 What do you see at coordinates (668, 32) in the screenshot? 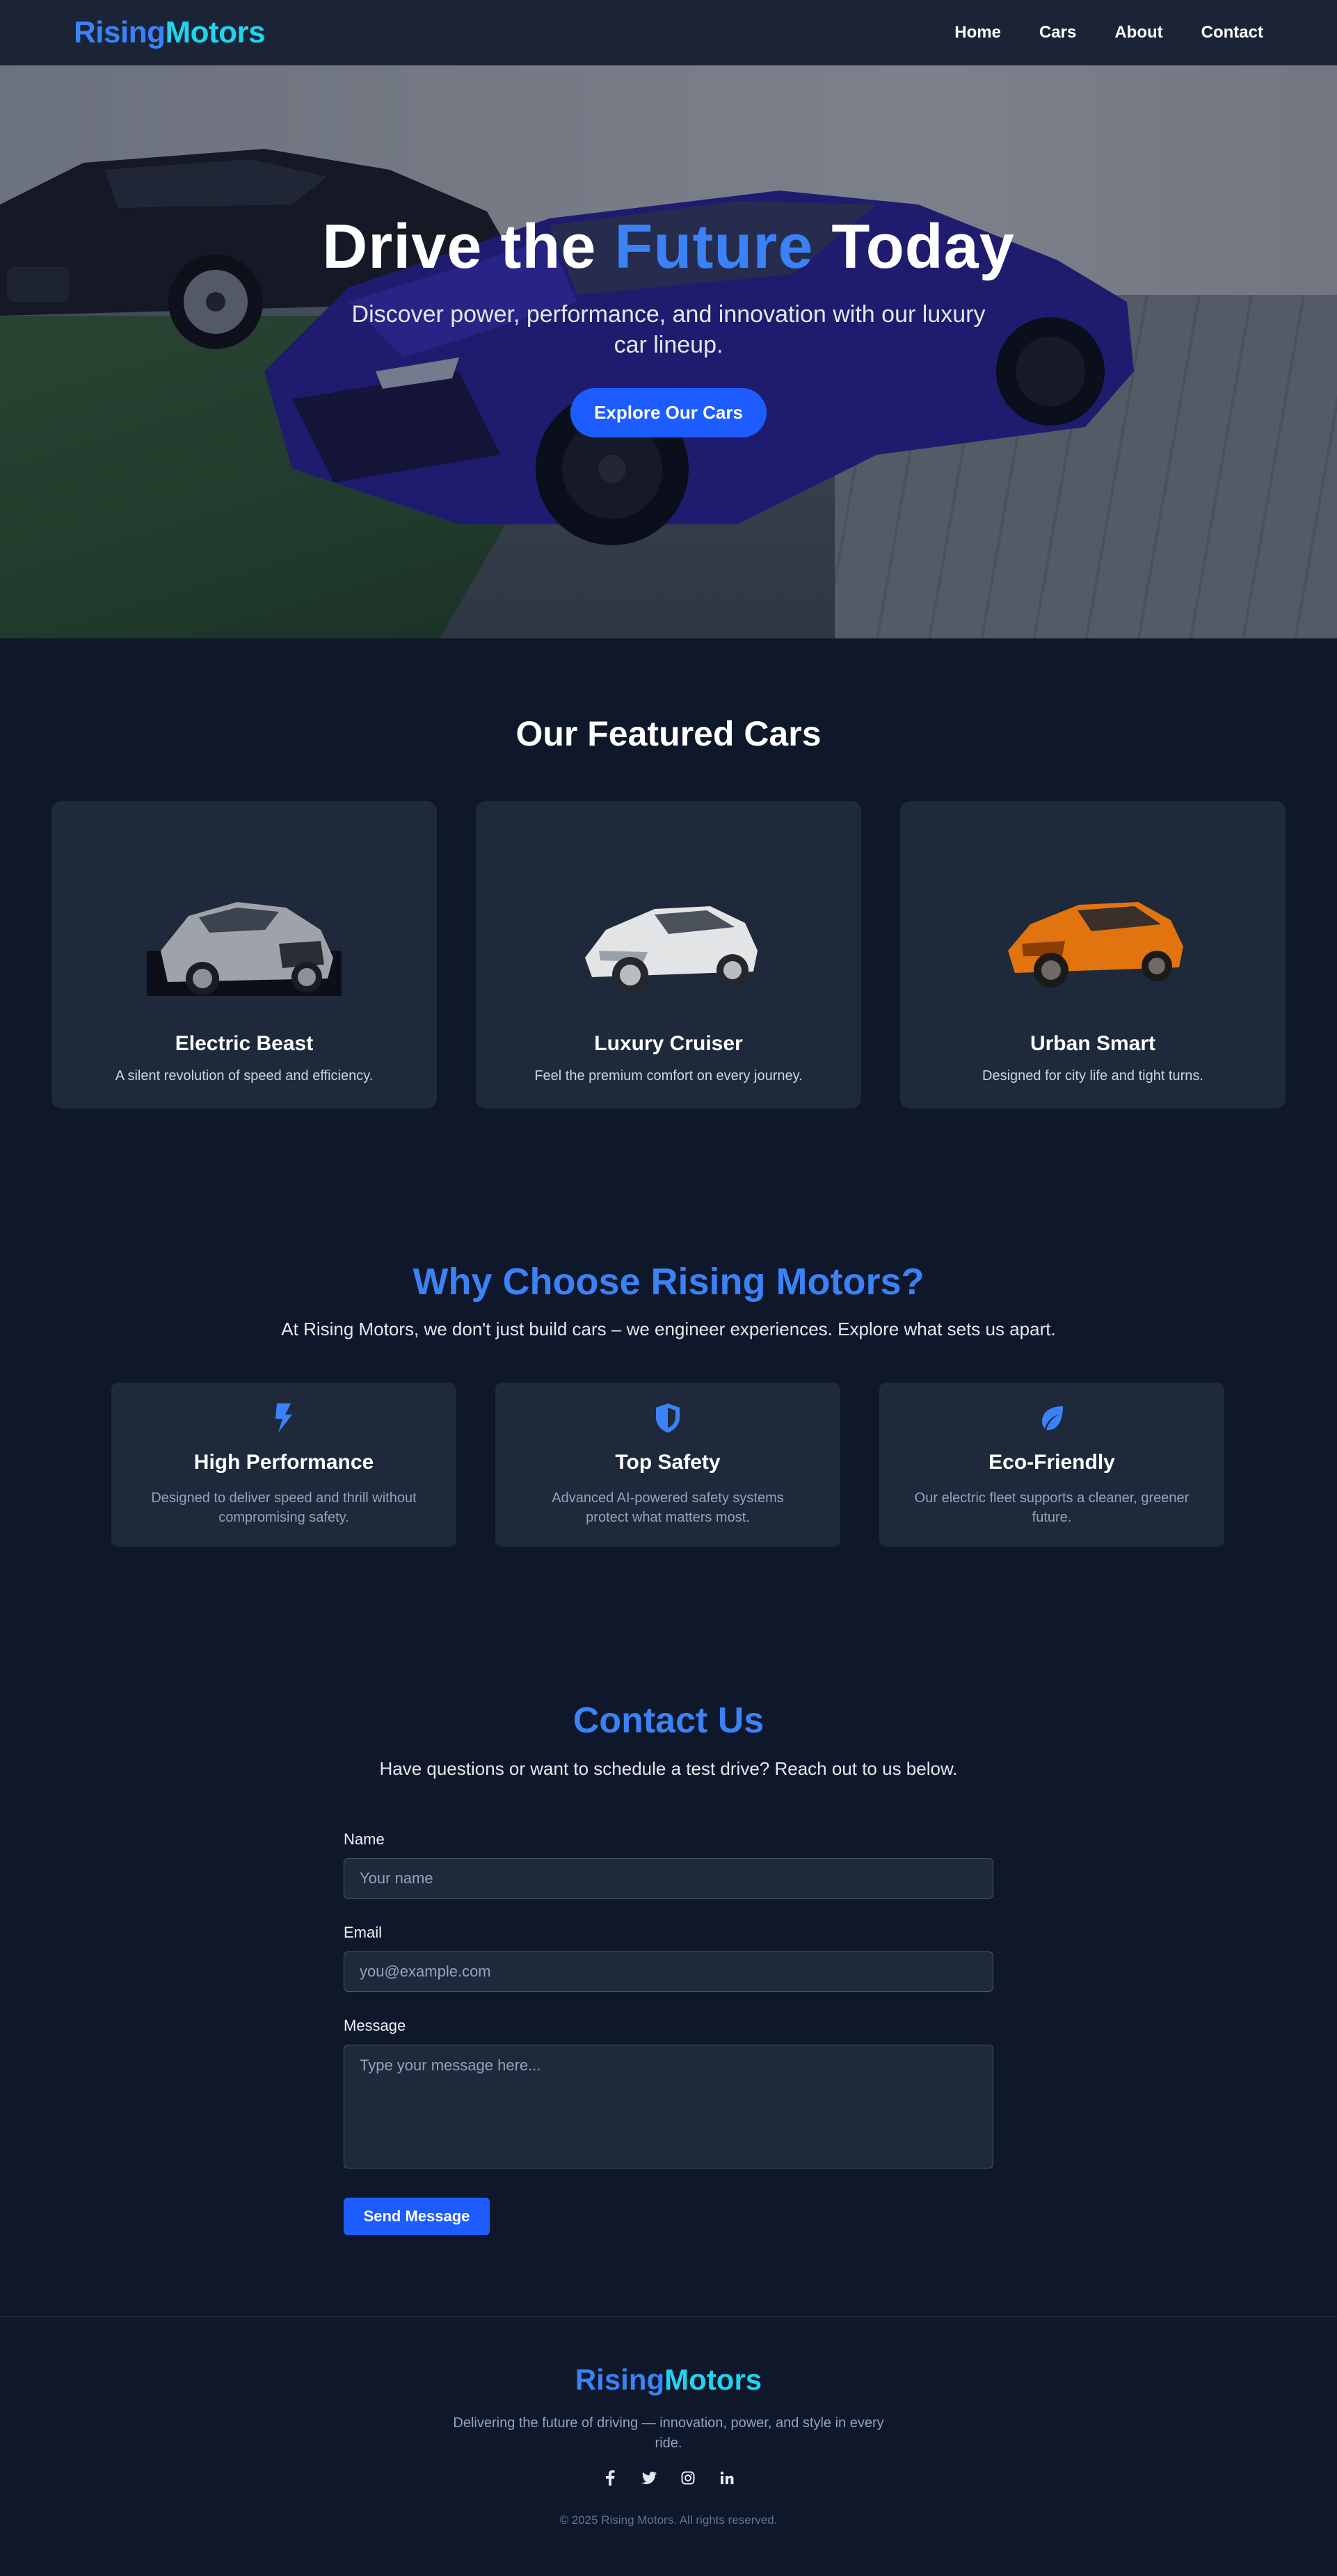
I see `top-navbar: RisingMotors Home Cars About Contact` at bounding box center [668, 32].